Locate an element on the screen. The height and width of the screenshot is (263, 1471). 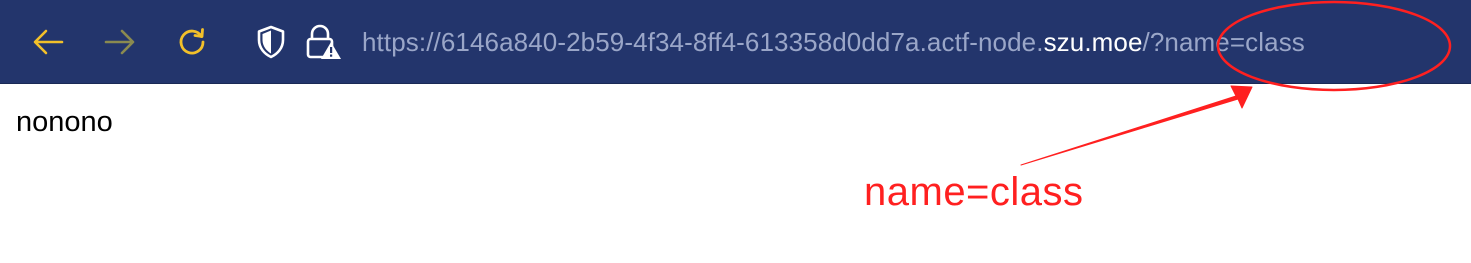
annotation-label: name=class is located at coordinates (974, 192).